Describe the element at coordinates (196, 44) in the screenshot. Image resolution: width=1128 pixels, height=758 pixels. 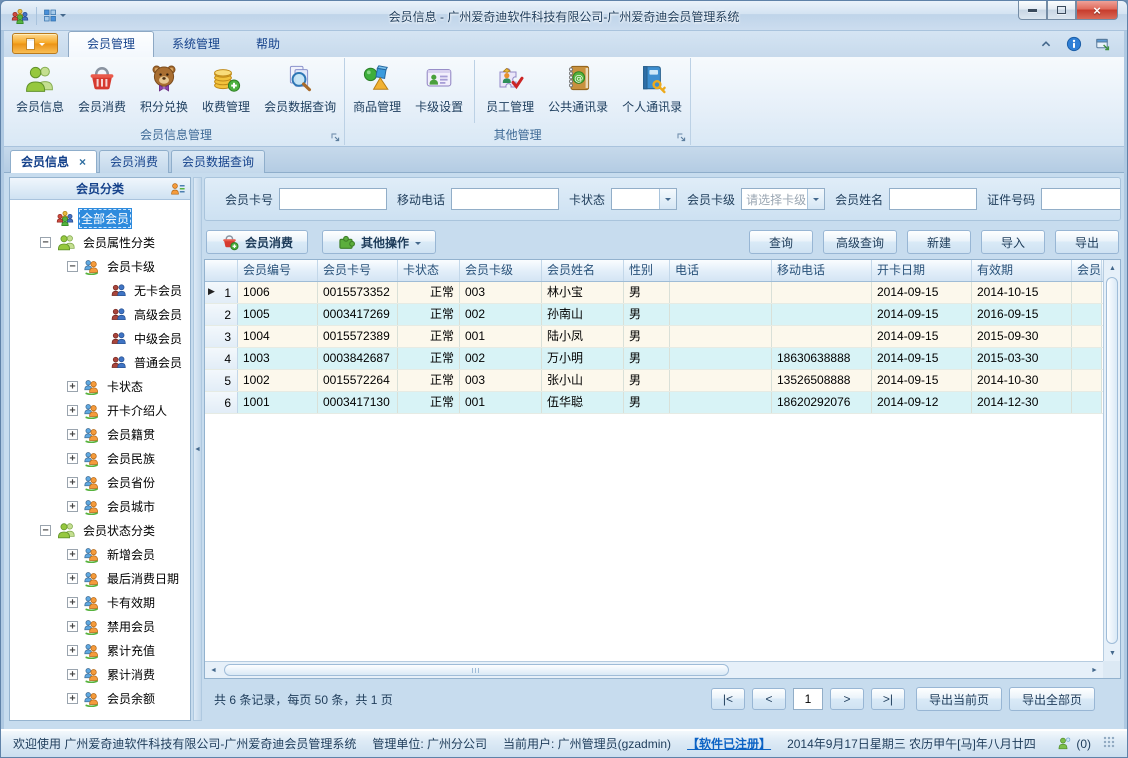
I see `ribbon-tab-item: 系统管理` at that location.